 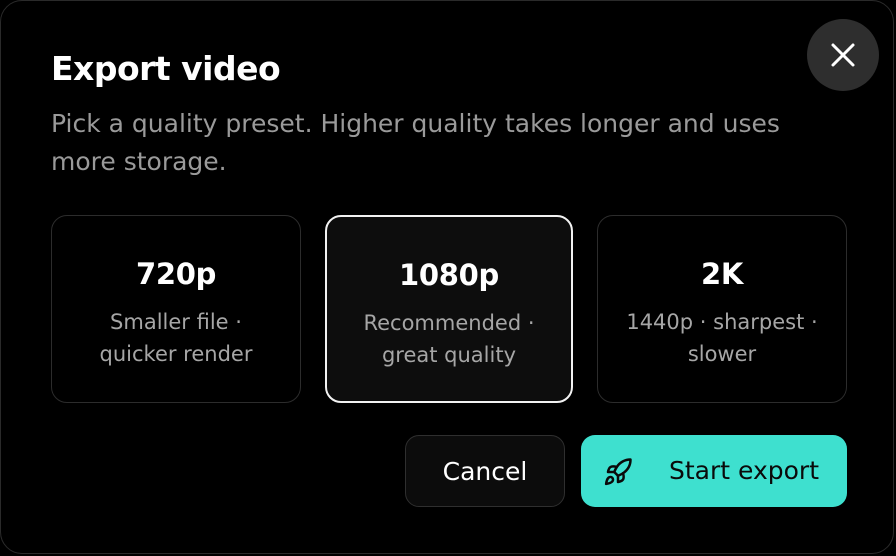 What do you see at coordinates (485, 471) in the screenshot?
I see `cancel-button: Cancel` at bounding box center [485, 471].